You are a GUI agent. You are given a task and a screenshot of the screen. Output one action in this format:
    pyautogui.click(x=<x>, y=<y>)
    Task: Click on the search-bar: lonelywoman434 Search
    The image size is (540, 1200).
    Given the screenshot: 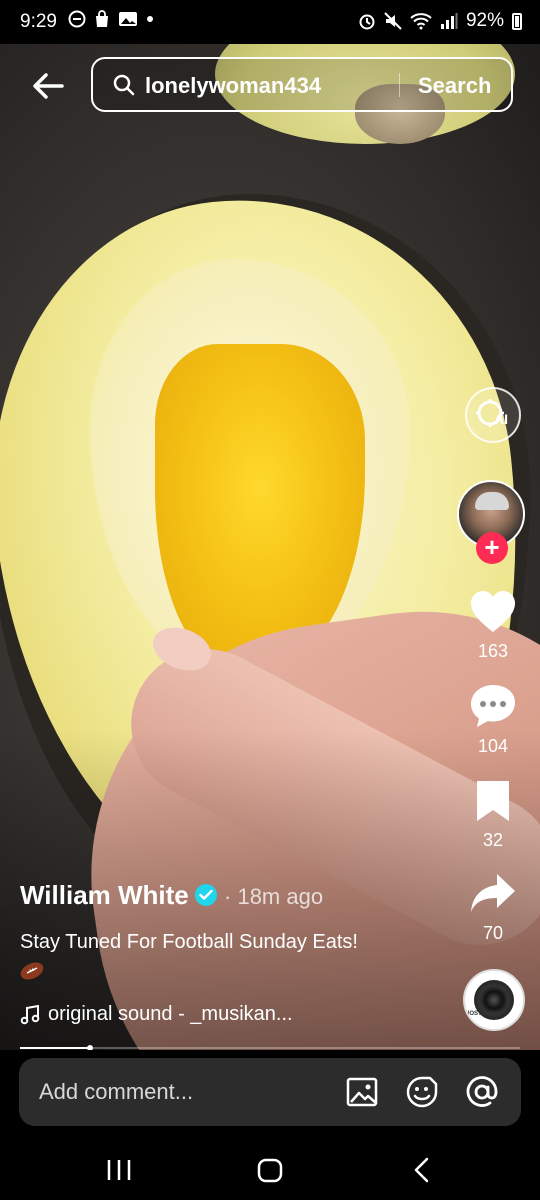 What is the action you would take?
    pyautogui.click(x=302, y=84)
    